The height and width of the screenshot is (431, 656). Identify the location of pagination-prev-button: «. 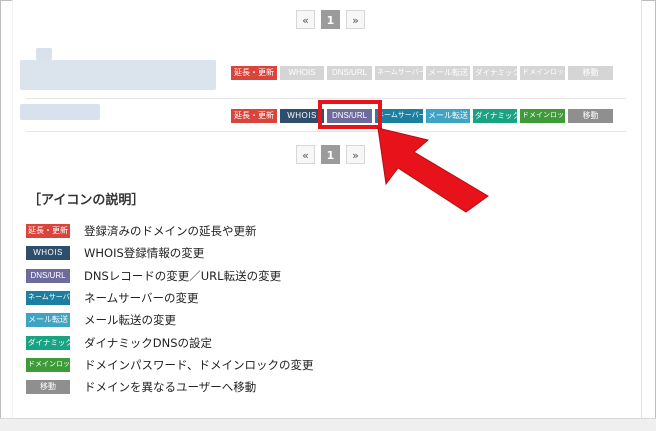
(305, 154).